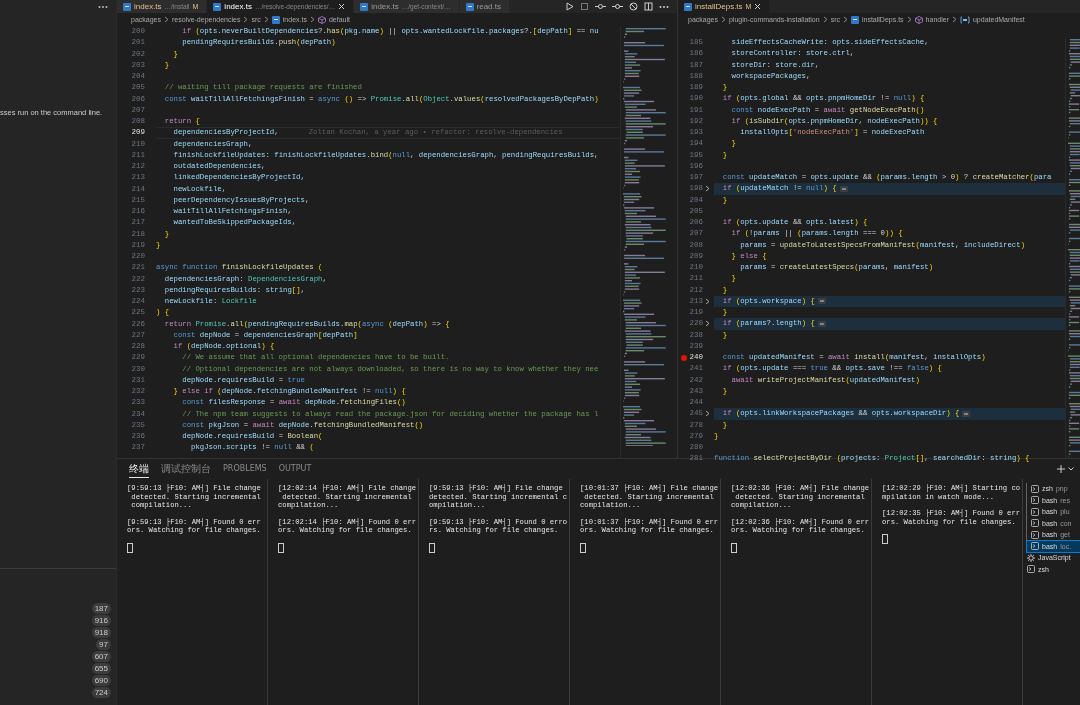 Image resolution: width=1080 pixels, height=705 pixels. I want to click on count-badge: 655, so click(101, 668).